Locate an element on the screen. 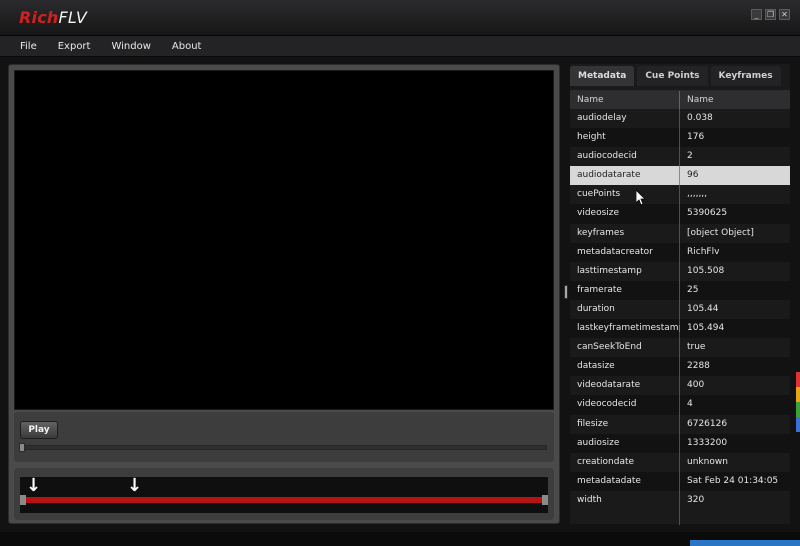  metadata-value-cell: 96 is located at coordinates (693, 175).